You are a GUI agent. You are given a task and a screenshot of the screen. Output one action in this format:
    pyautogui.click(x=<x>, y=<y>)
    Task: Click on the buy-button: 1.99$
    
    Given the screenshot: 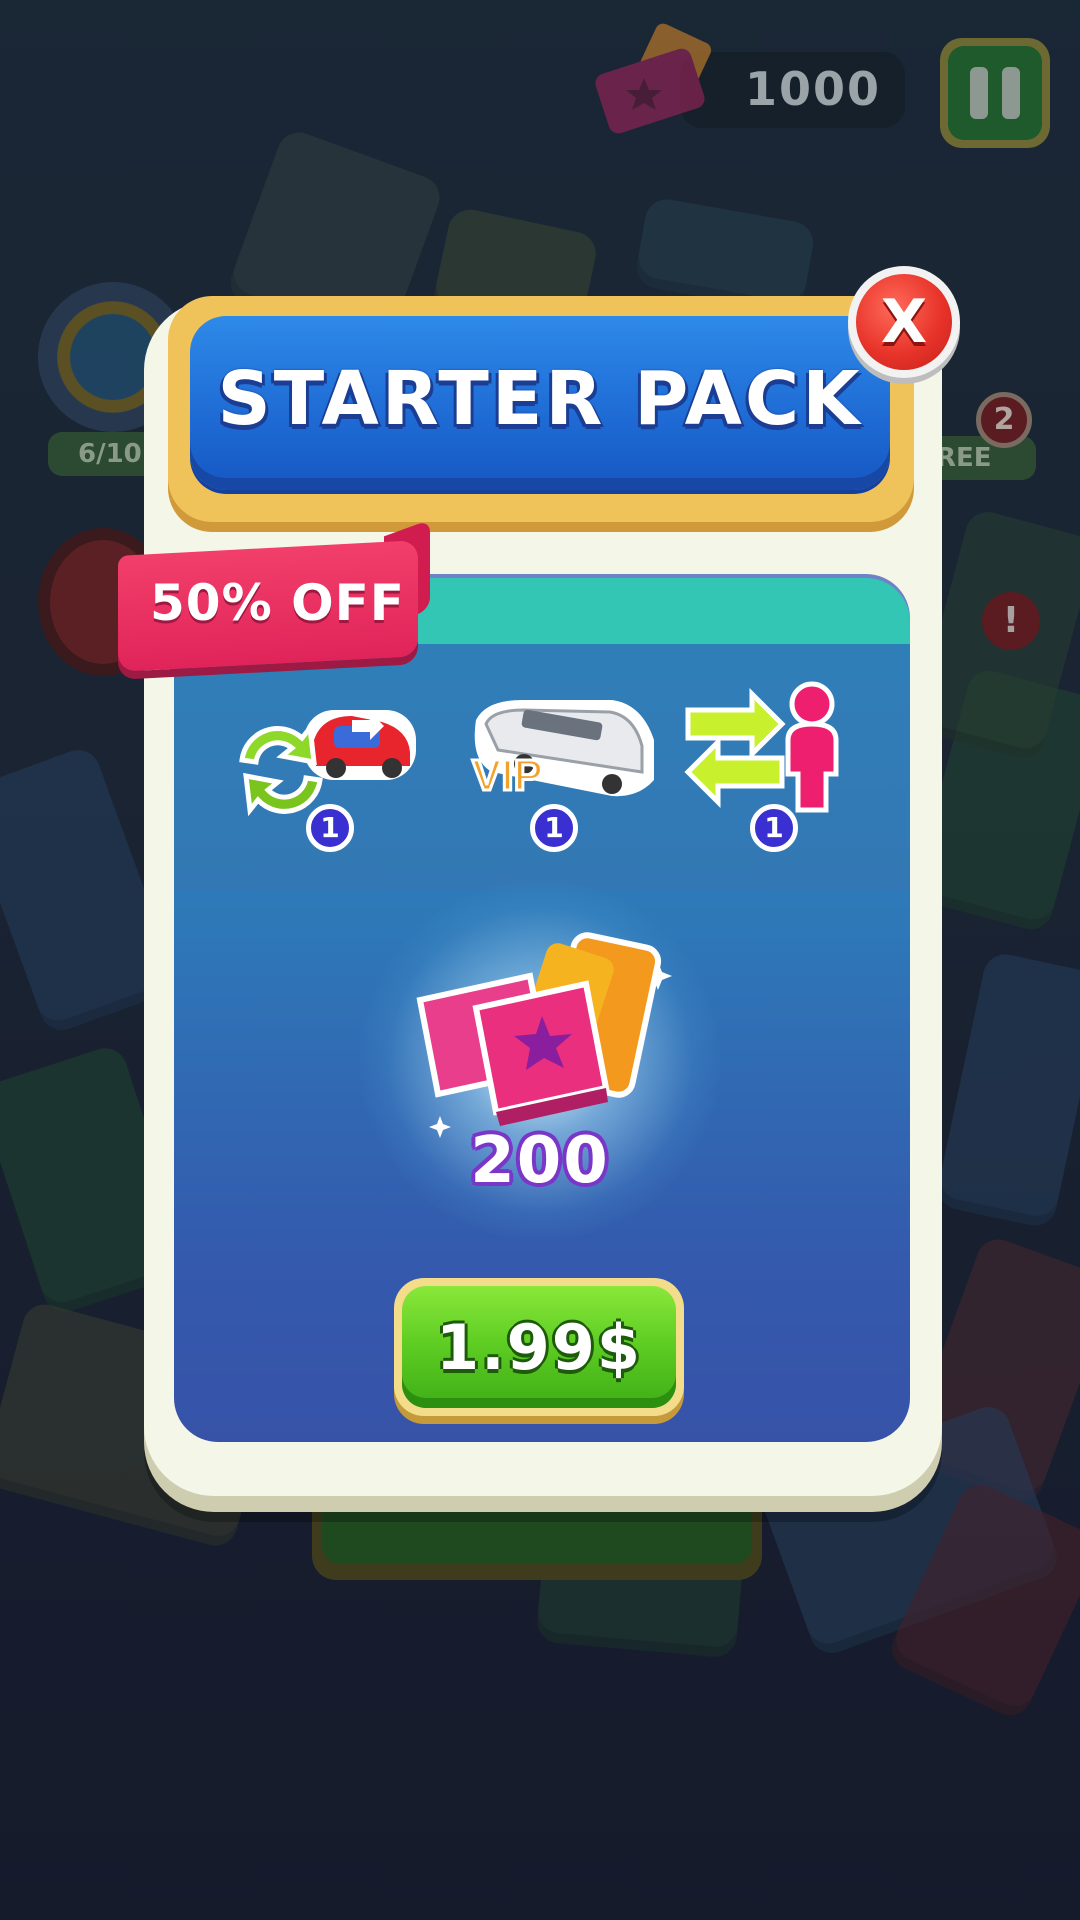 What is the action you would take?
    pyautogui.click(x=539, y=1347)
    